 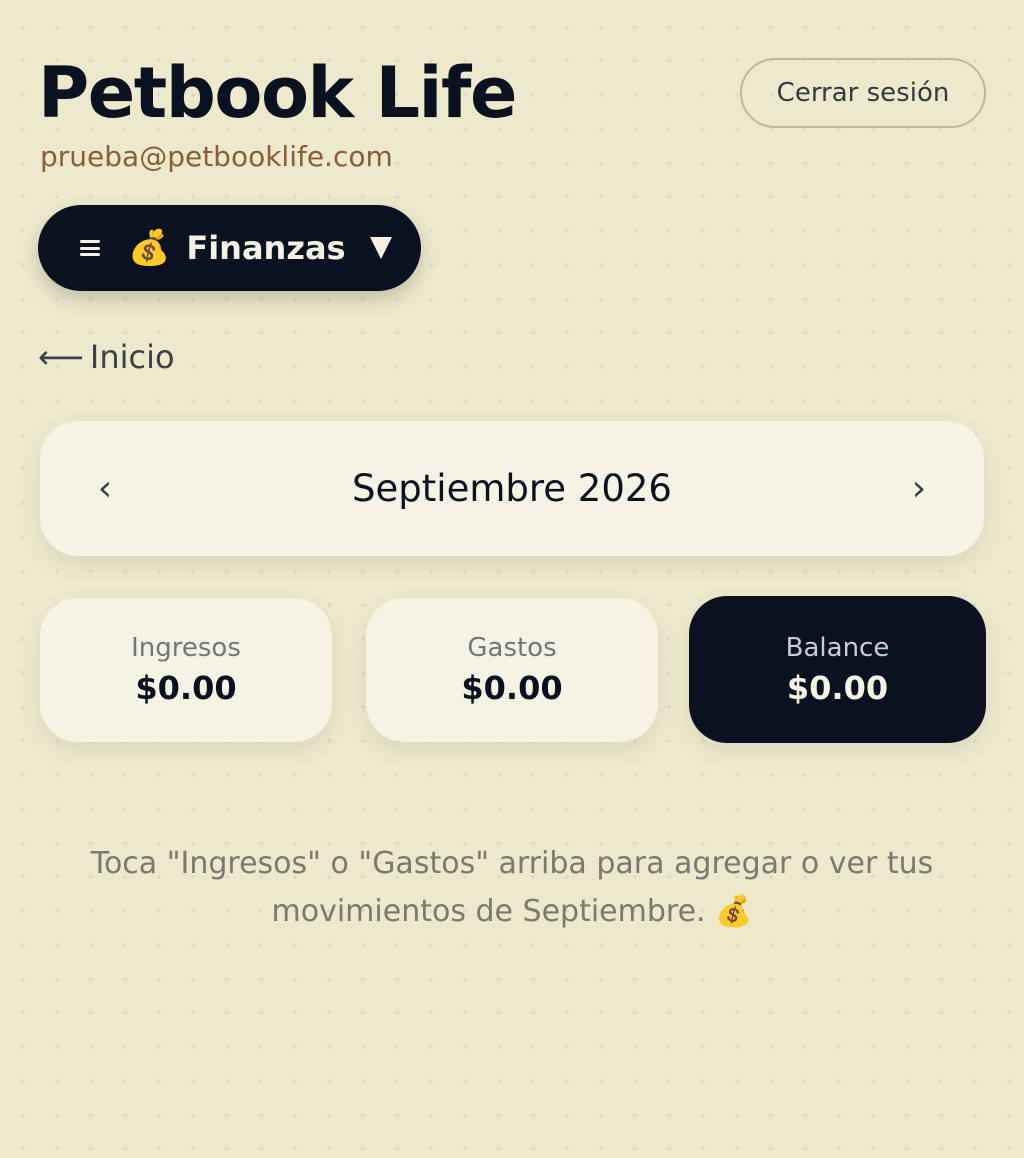 I want to click on income-card: Ingresos $0.00, so click(x=186, y=670).